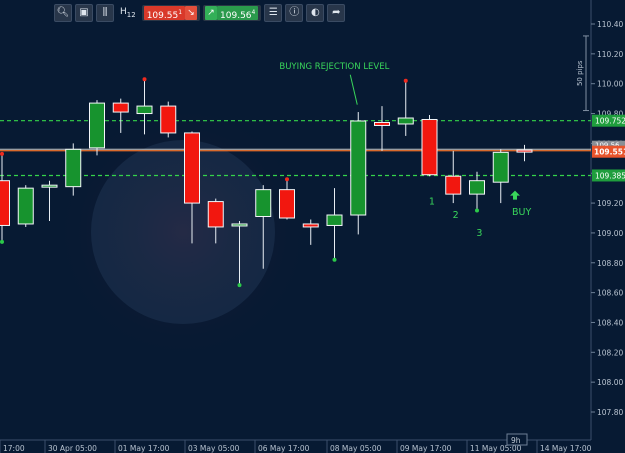 This screenshot has height=453, width=625. What do you see at coordinates (284, 448) in the screenshot?
I see `x-tick-label: 06 May 17:00` at bounding box center [284, 448].